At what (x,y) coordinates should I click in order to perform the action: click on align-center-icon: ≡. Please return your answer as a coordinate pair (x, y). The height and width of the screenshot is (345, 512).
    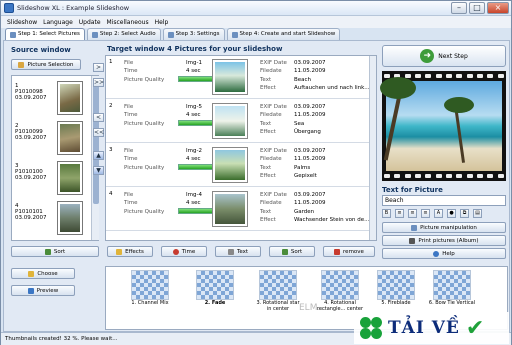
    Looking at the image, I should click on (412, 213).